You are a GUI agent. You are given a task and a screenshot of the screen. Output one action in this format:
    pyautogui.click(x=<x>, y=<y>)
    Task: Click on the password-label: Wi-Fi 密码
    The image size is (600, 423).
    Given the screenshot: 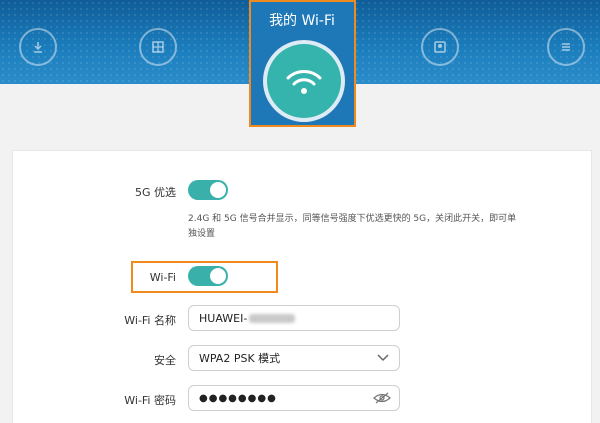 What is the action you would take?
    pyautogui.click(x=150, y=400)
    